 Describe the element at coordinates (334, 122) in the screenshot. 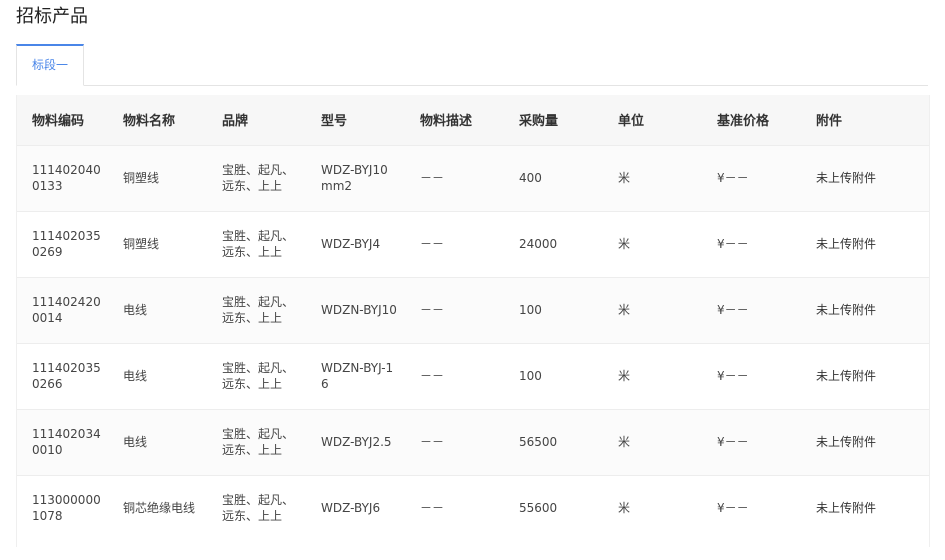

I see `header-model: 型号` at that location.